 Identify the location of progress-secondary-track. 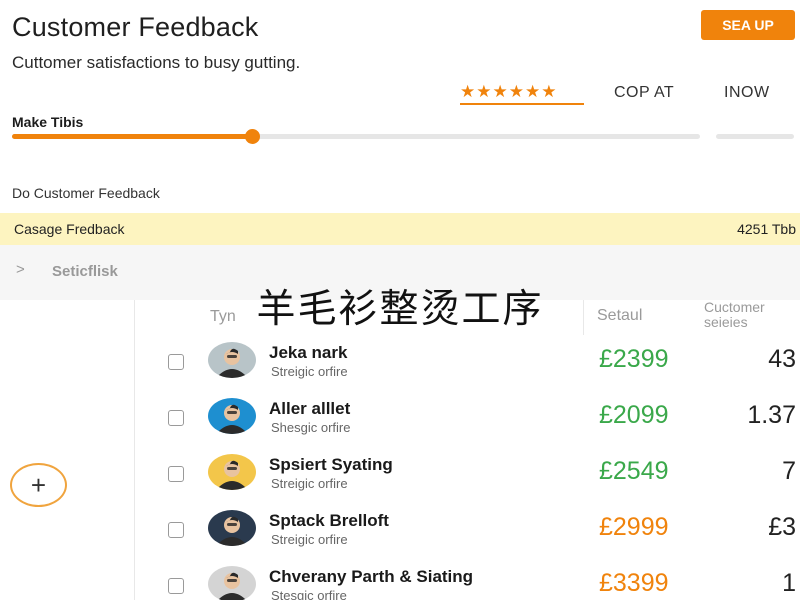
(755, 136).